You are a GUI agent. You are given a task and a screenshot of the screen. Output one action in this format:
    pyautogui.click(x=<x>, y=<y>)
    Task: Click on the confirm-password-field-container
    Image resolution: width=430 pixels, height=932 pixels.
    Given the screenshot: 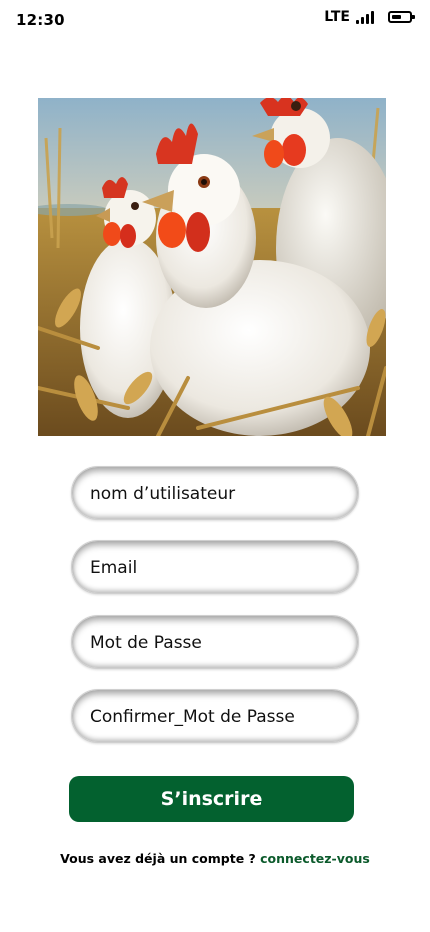 What is the action you would take?
    pyautogui.click(x=215, y=716)
    